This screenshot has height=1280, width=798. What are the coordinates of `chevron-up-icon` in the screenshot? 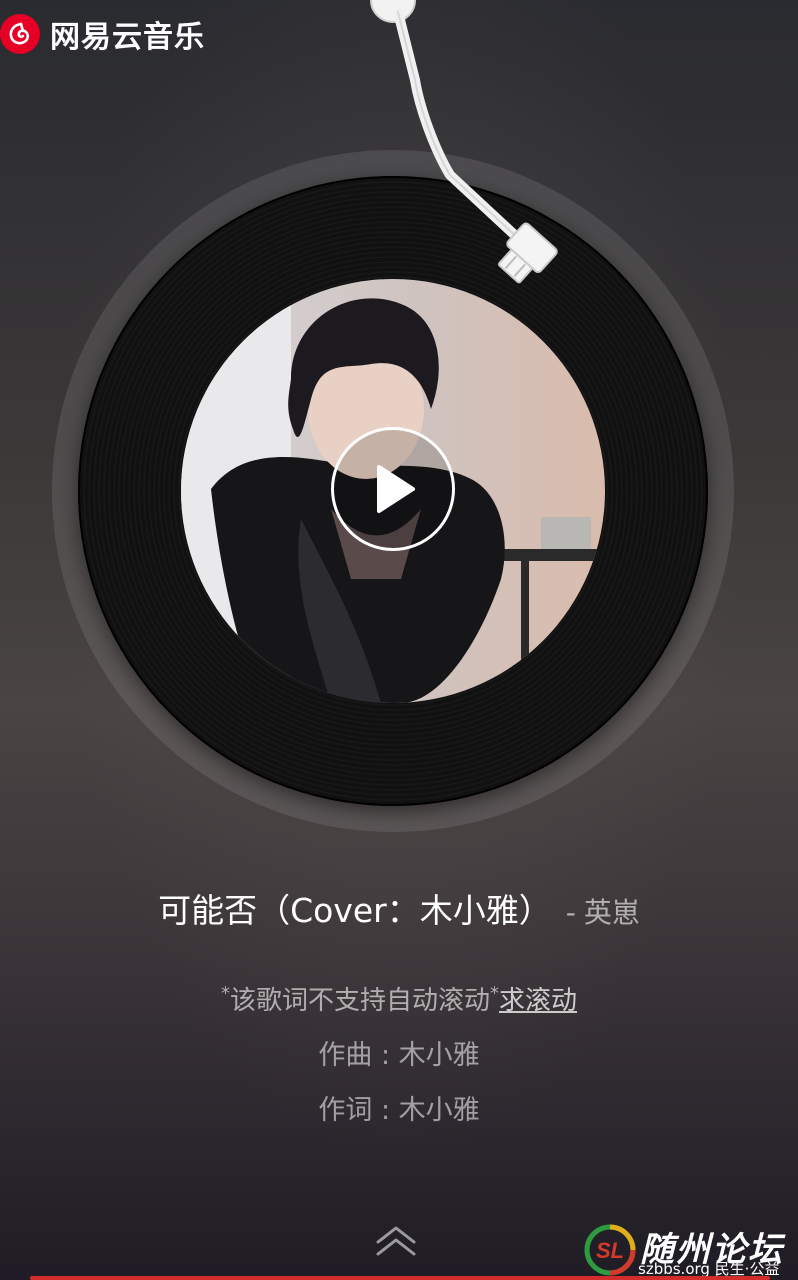 It's located at (396, 1240).